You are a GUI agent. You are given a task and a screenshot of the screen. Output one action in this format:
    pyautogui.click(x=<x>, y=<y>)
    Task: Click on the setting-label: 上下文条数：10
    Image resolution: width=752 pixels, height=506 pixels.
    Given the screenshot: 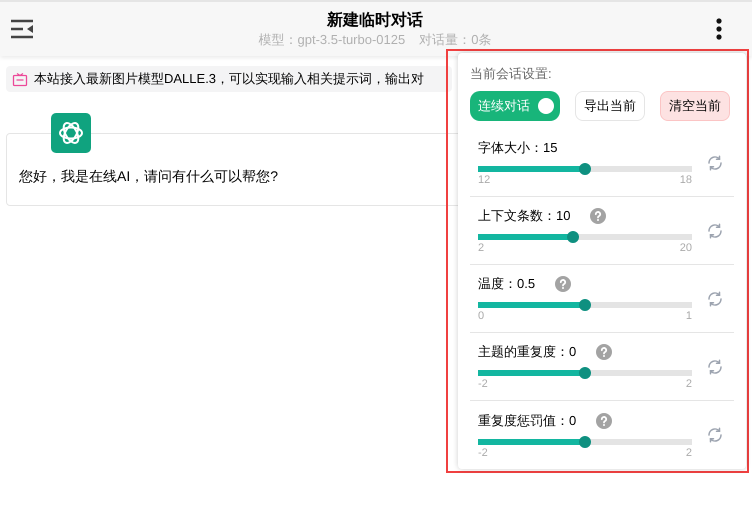 What is the action you would take?
    pyautogui.click(x=524, y=216)
    